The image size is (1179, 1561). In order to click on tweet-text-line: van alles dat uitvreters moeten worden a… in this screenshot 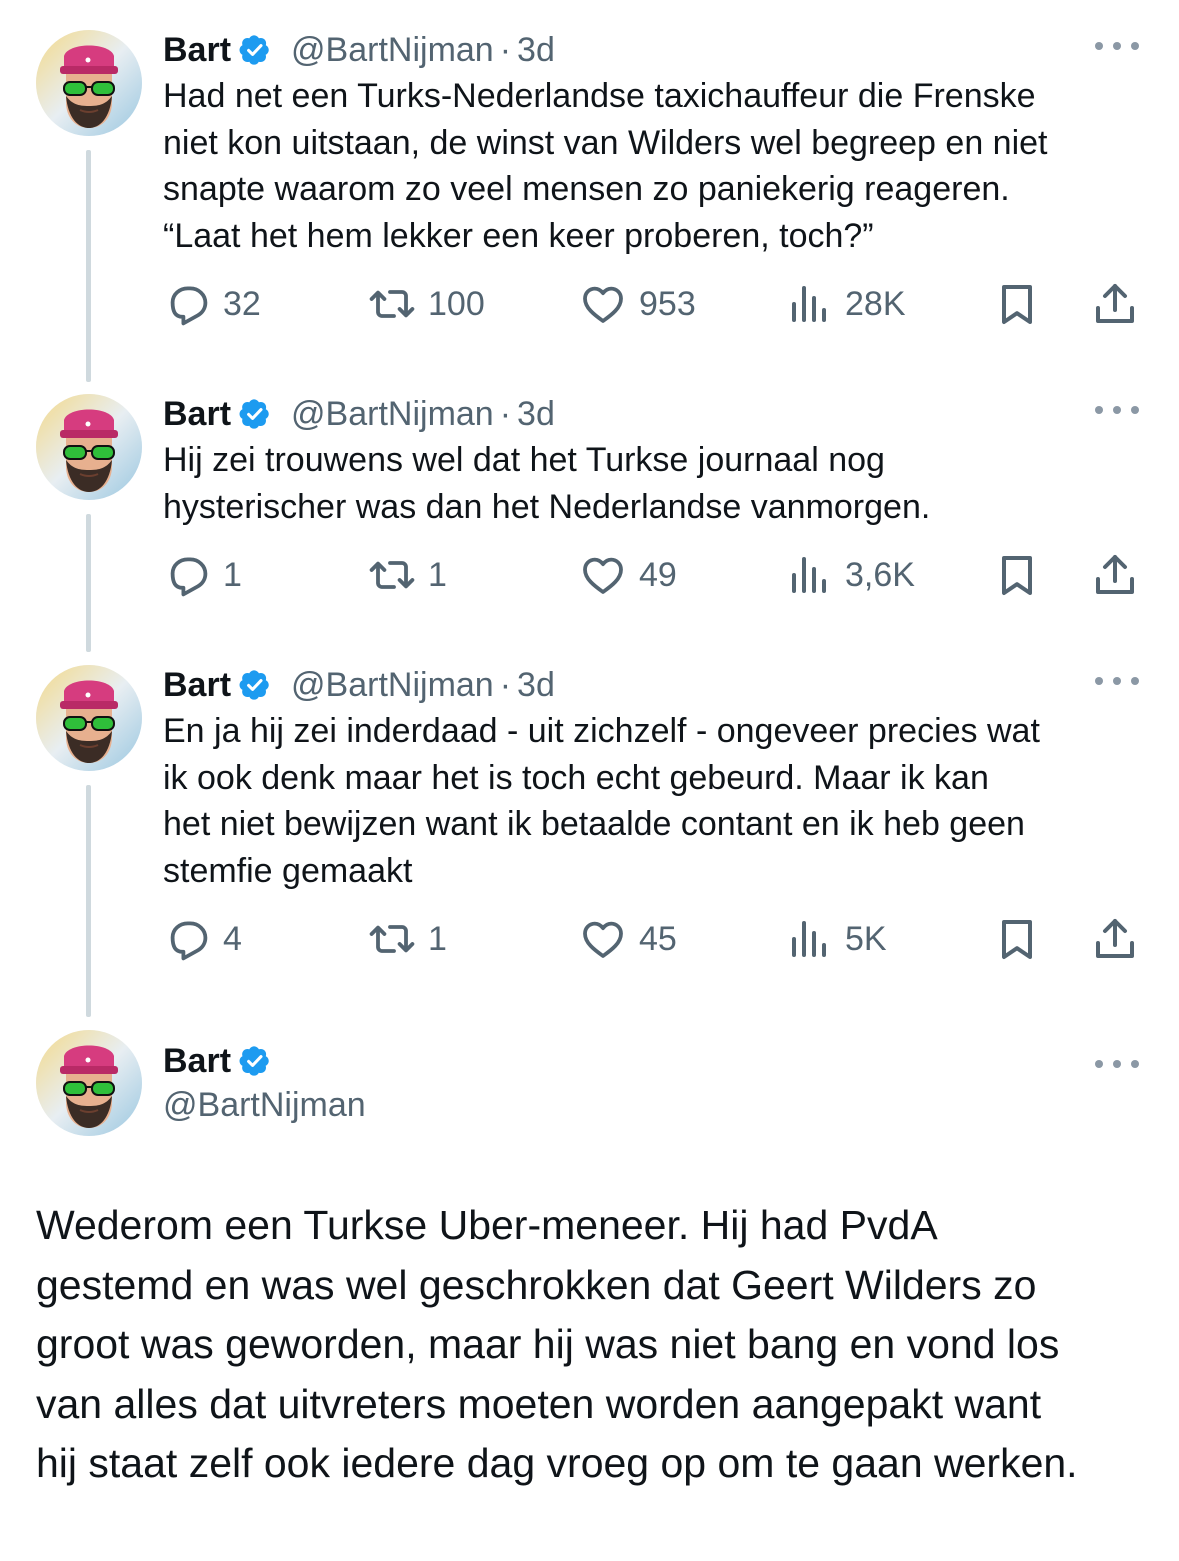, I will do `click(539, 1403)`.